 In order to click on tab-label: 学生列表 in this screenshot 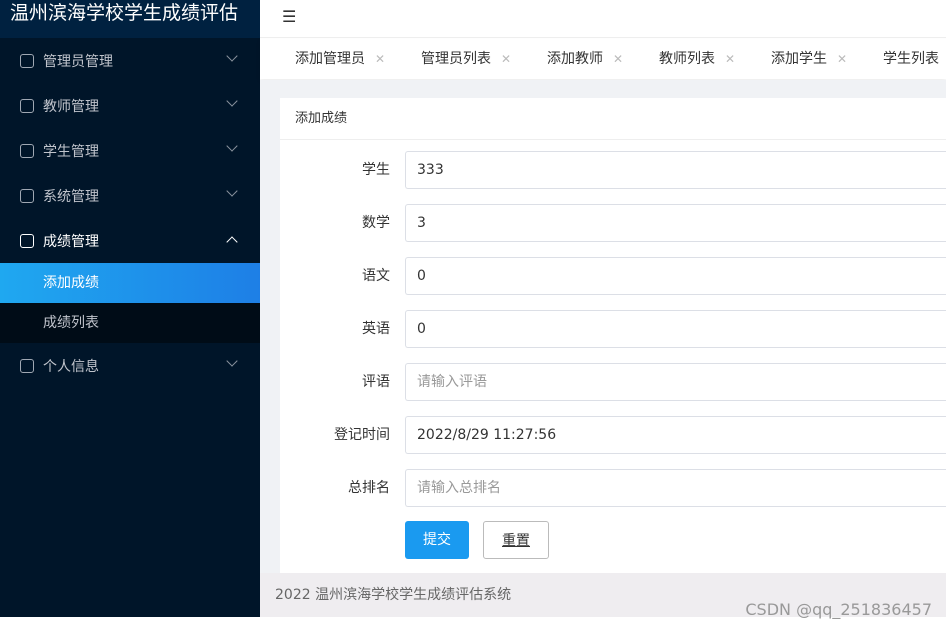, I will do `click(911, 59)`.